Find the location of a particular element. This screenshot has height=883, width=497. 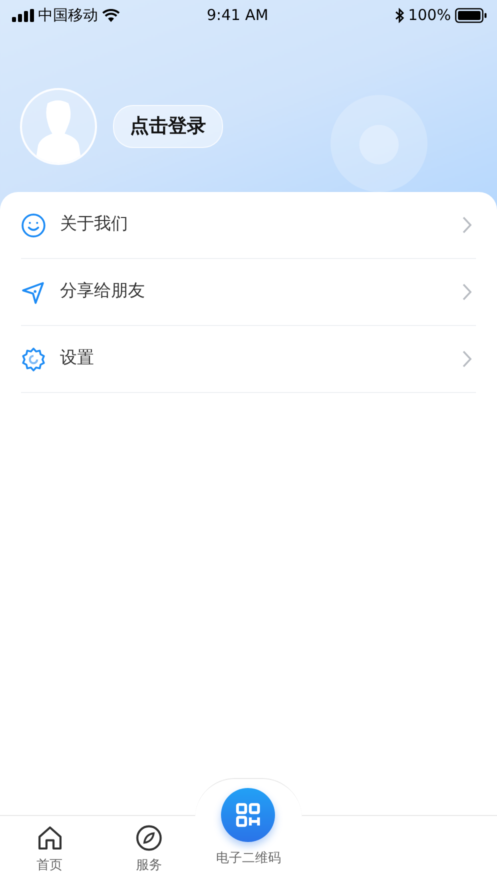

bluetooth-icon is located at coordinates (399, 15).